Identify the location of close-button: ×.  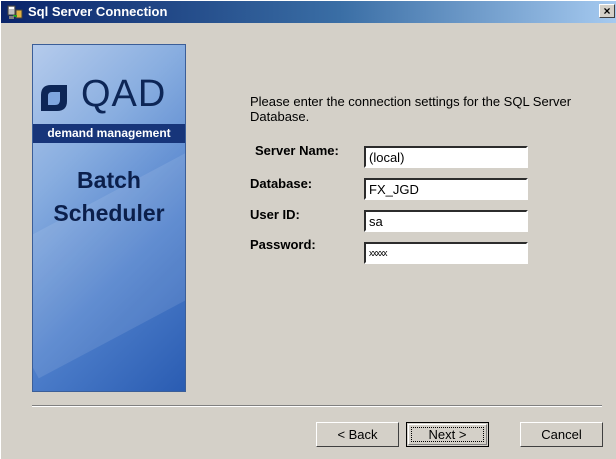
(607, 11).